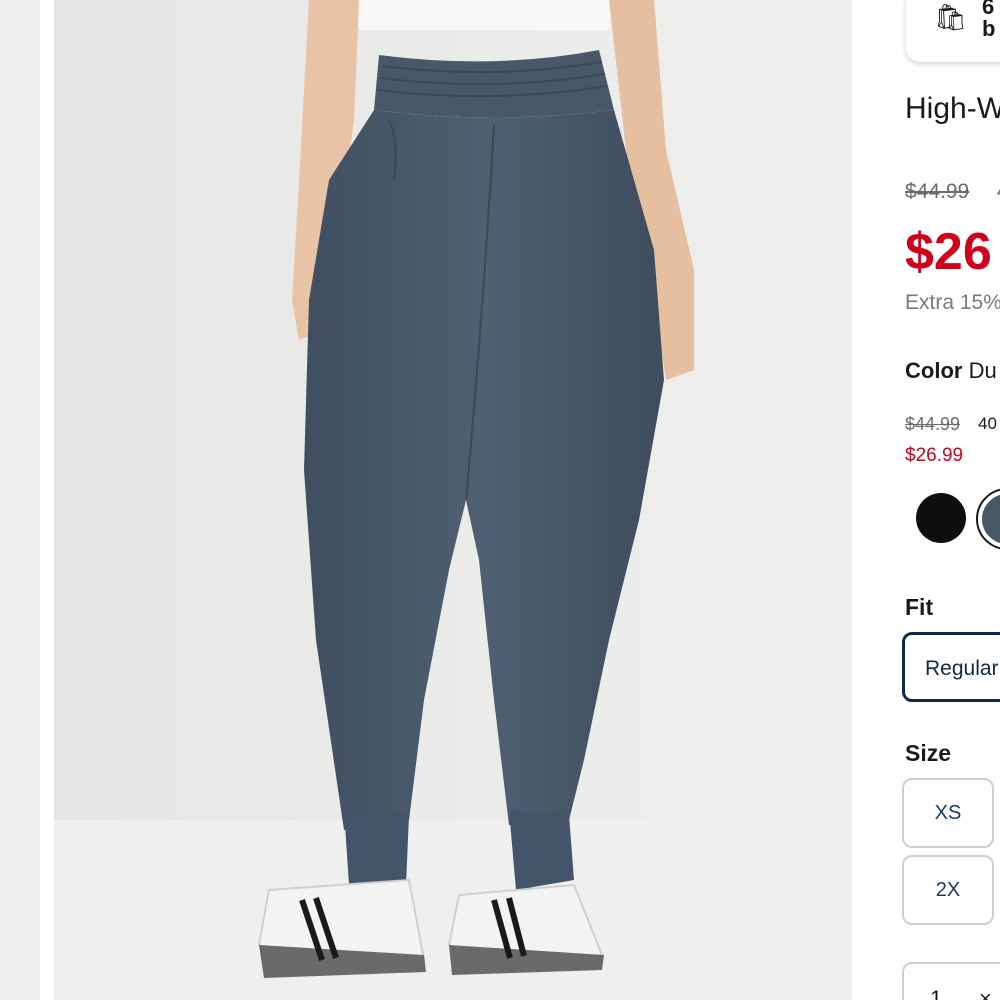  Describe the element at coordinates (951, 17) in the screenshot. I see `shopping-bags-icon: 🛍` at that location.